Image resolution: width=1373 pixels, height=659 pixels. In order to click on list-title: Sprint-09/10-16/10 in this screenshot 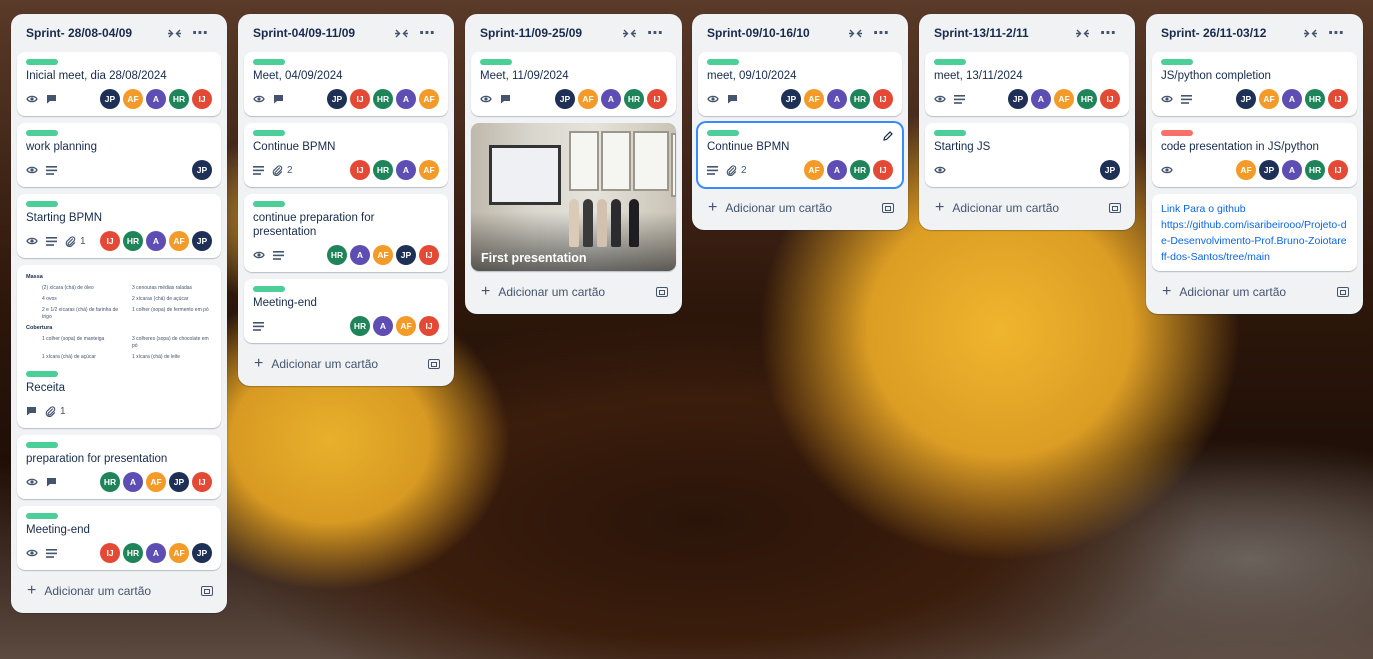, I will do `click(774, 33)`.